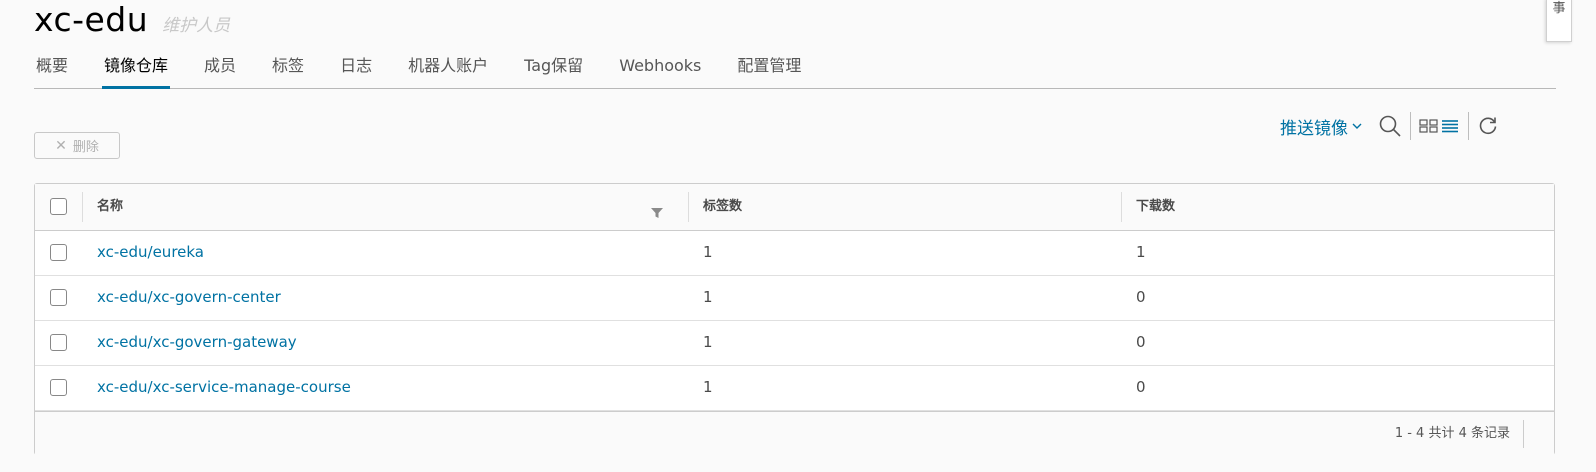  What do you see at coordinates (61, 145) in the screenshot?
I see `close-icon: ✕` at bounding box center [61, 145].